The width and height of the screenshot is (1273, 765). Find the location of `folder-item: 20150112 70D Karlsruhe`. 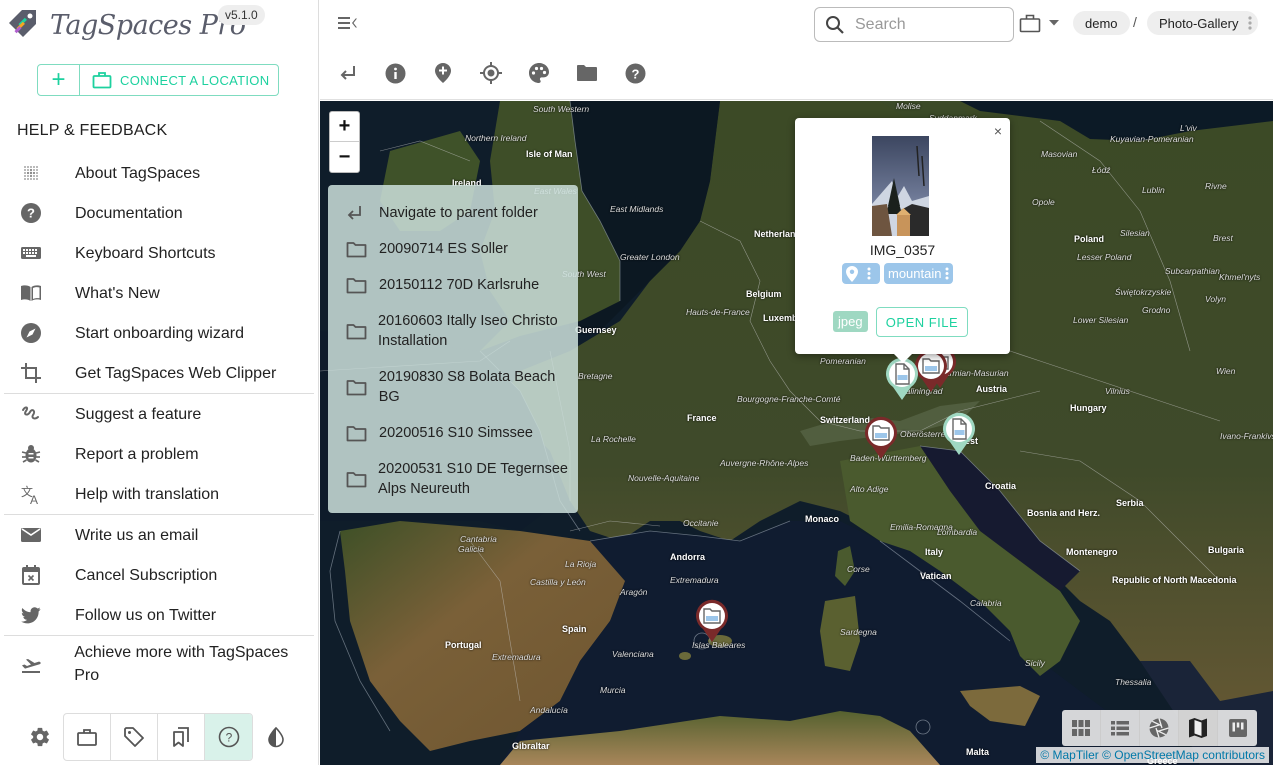

folder-item: 20150112 70D Karlsruhe is located at coordinates (453, 285).